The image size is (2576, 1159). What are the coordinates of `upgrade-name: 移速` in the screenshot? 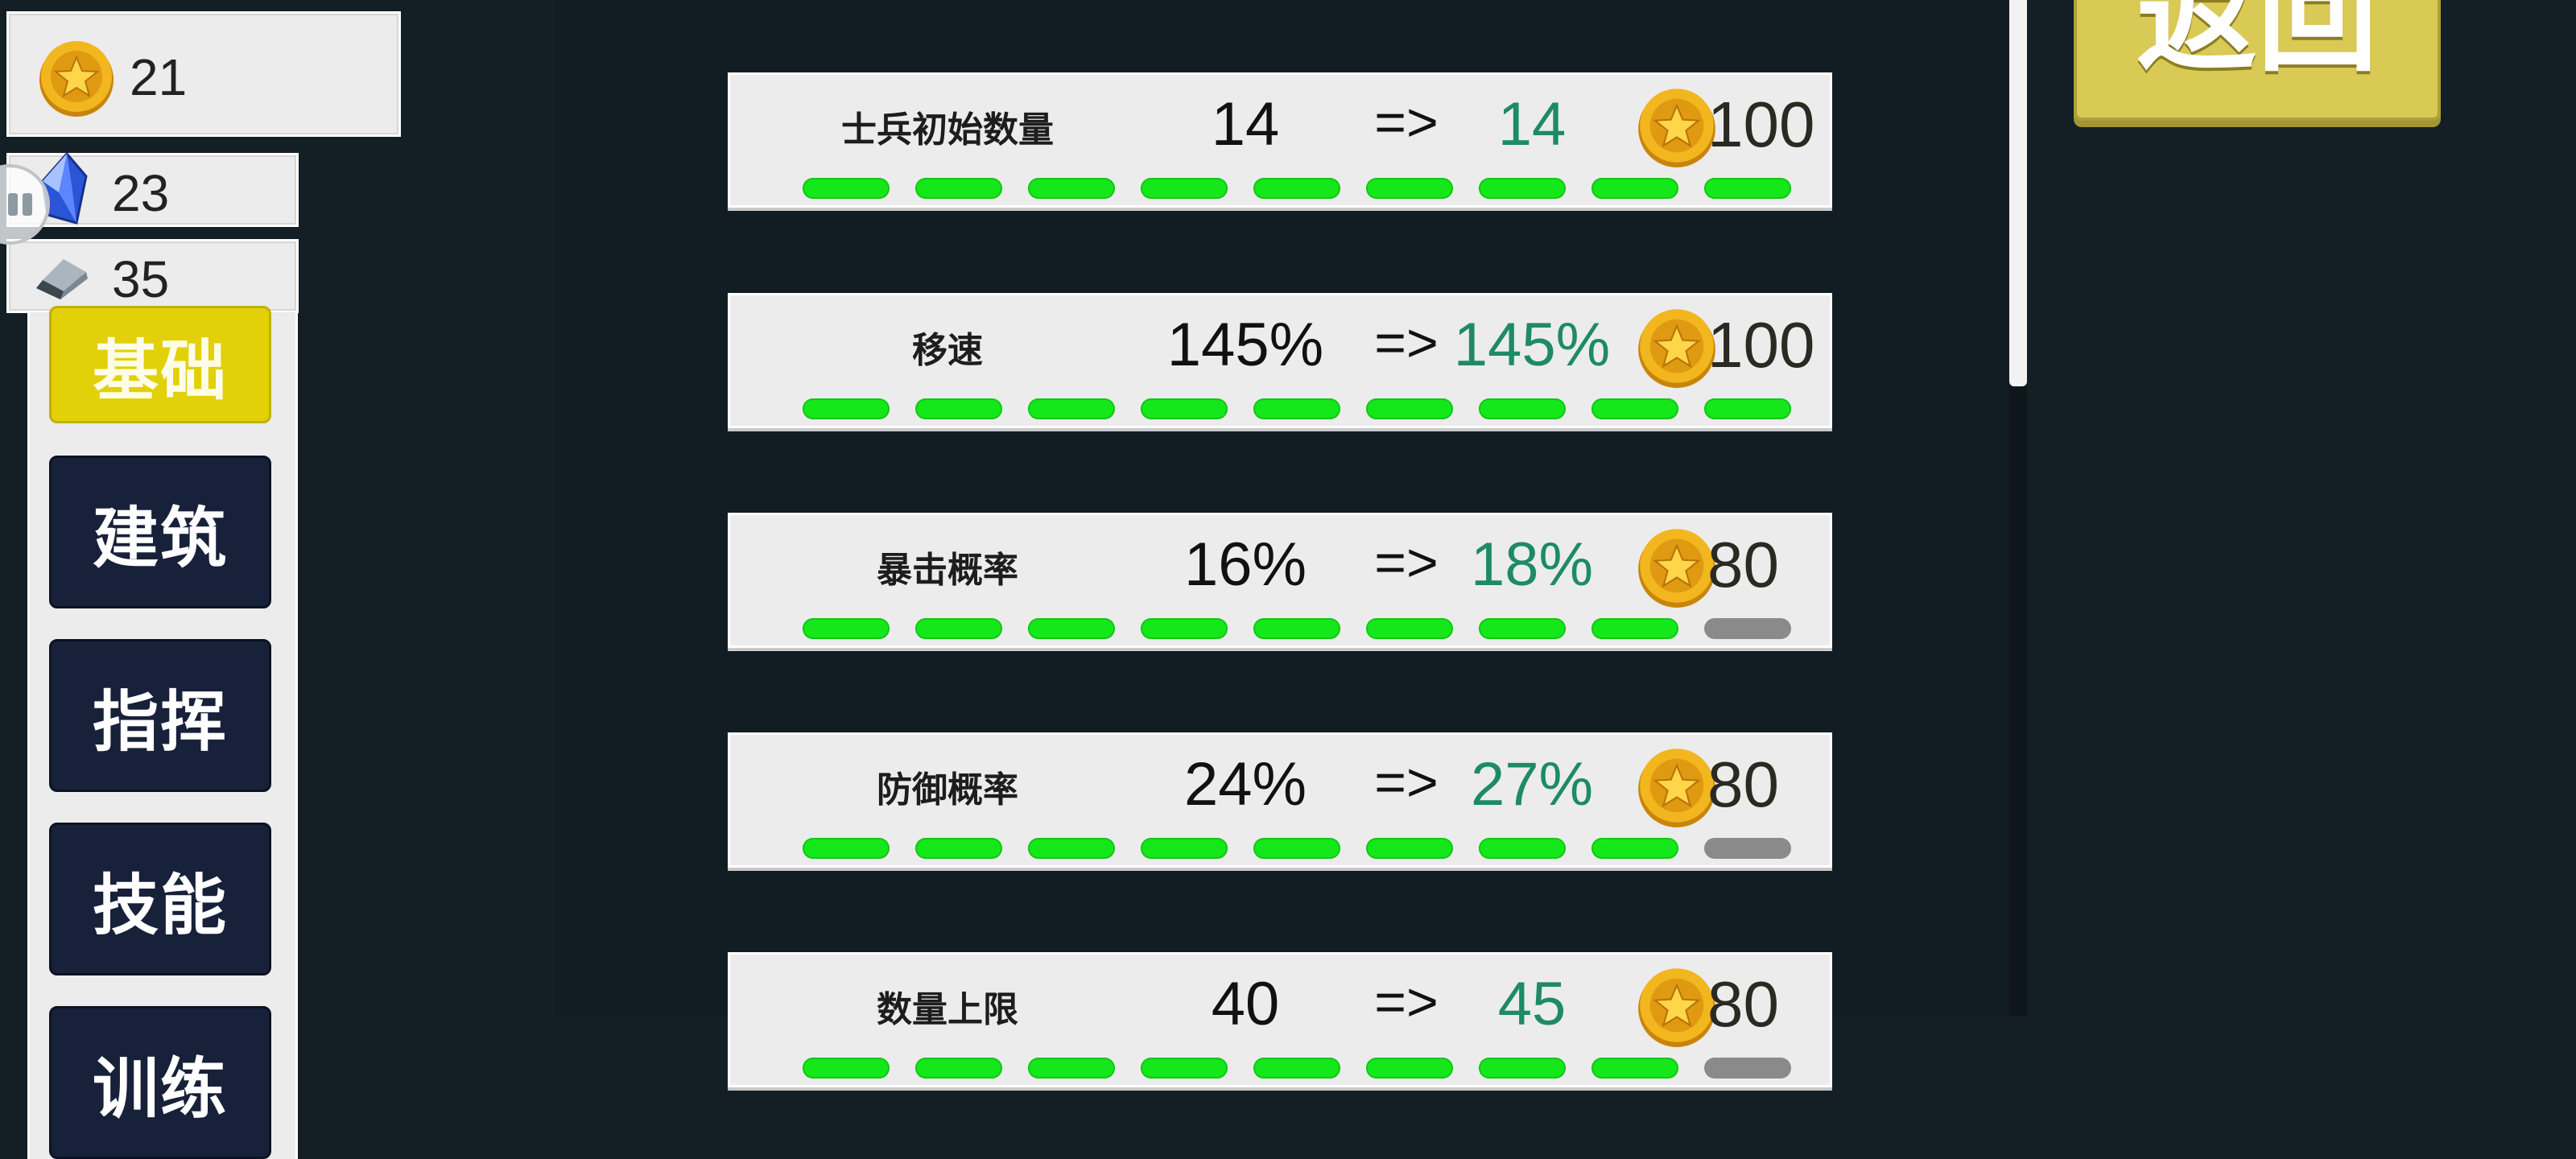 It's located at (947, 350).